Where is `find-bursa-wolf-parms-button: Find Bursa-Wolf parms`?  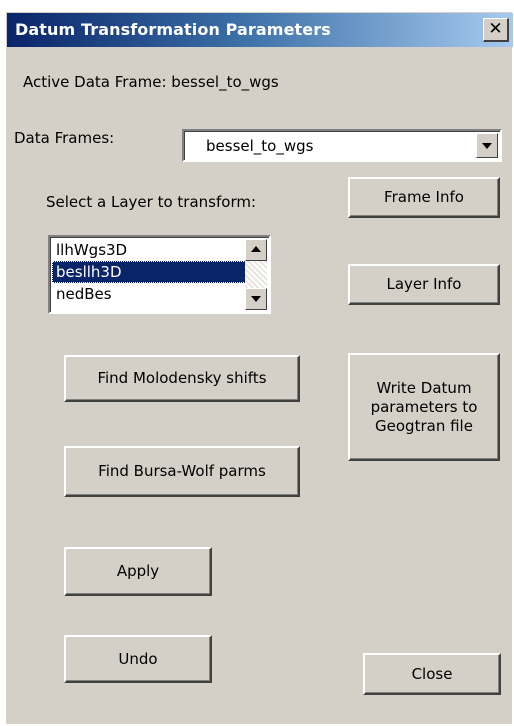 find-bursa-wolf-parms-button: Find Bursa-Wolf parms is located at coordinates (182, 471).